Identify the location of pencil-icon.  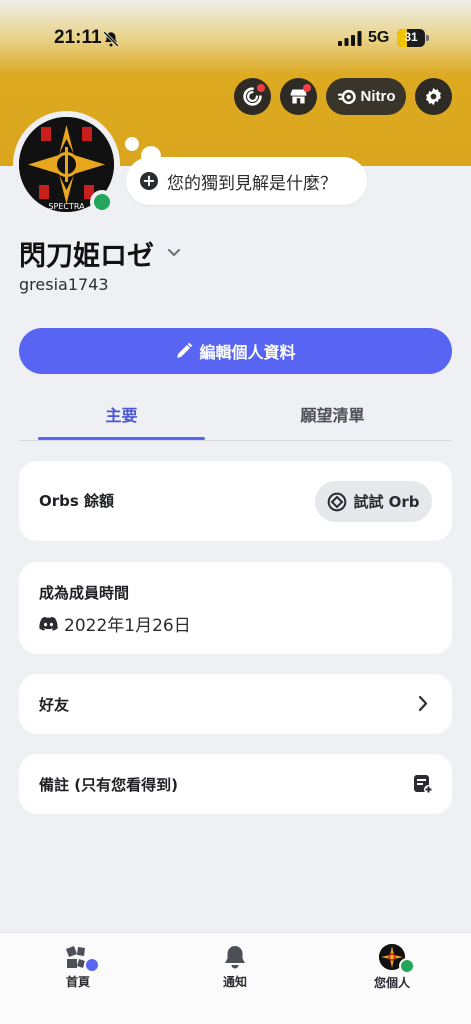
(185, 350).